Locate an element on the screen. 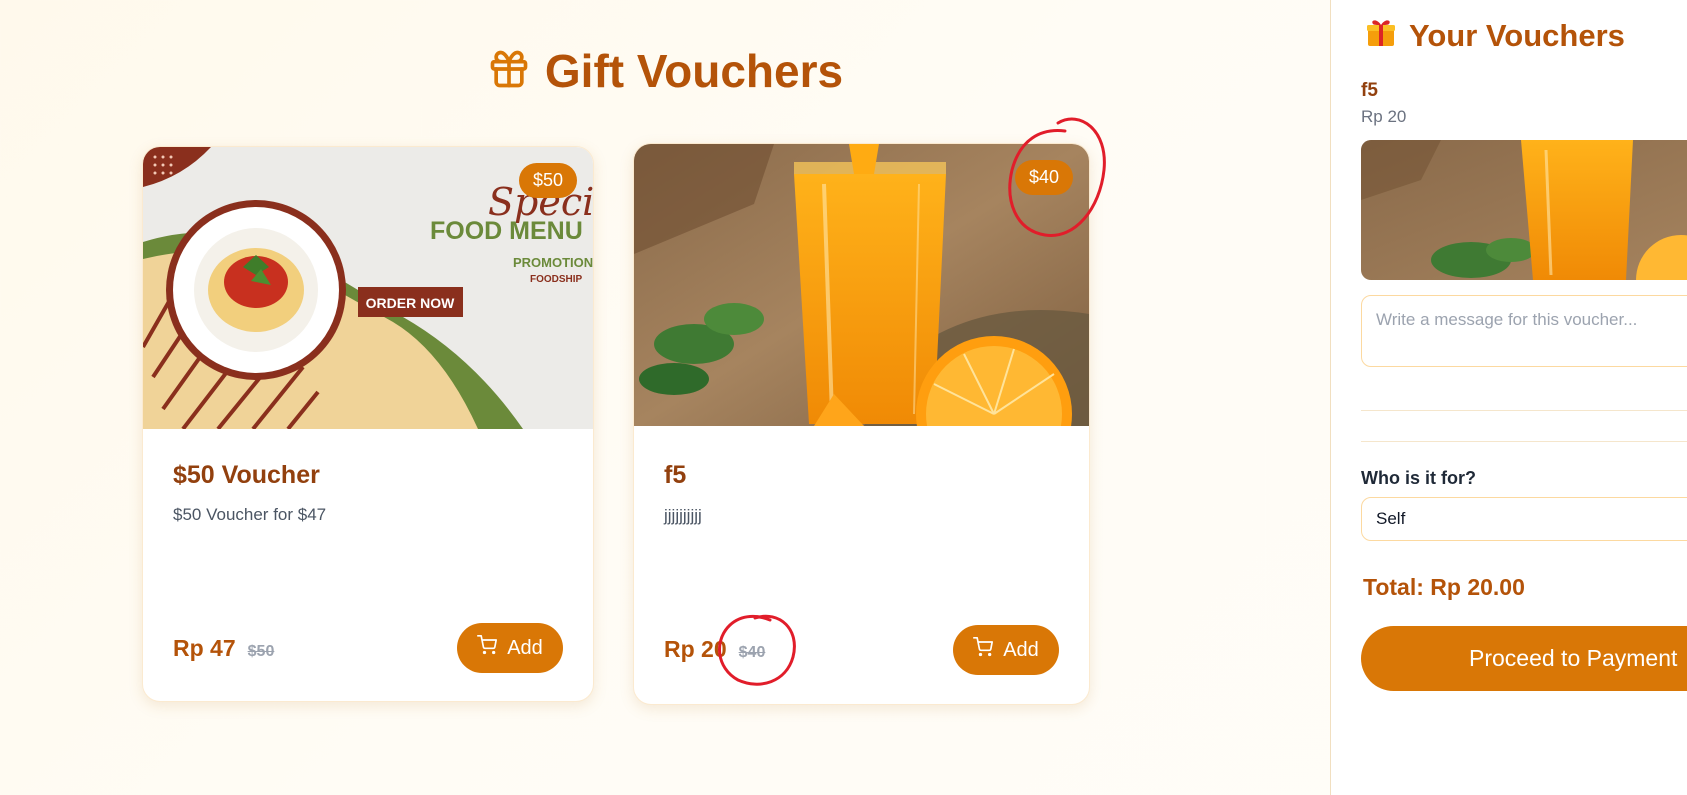  page-title: Gift Vouchers is located at coordinates (665, 71).